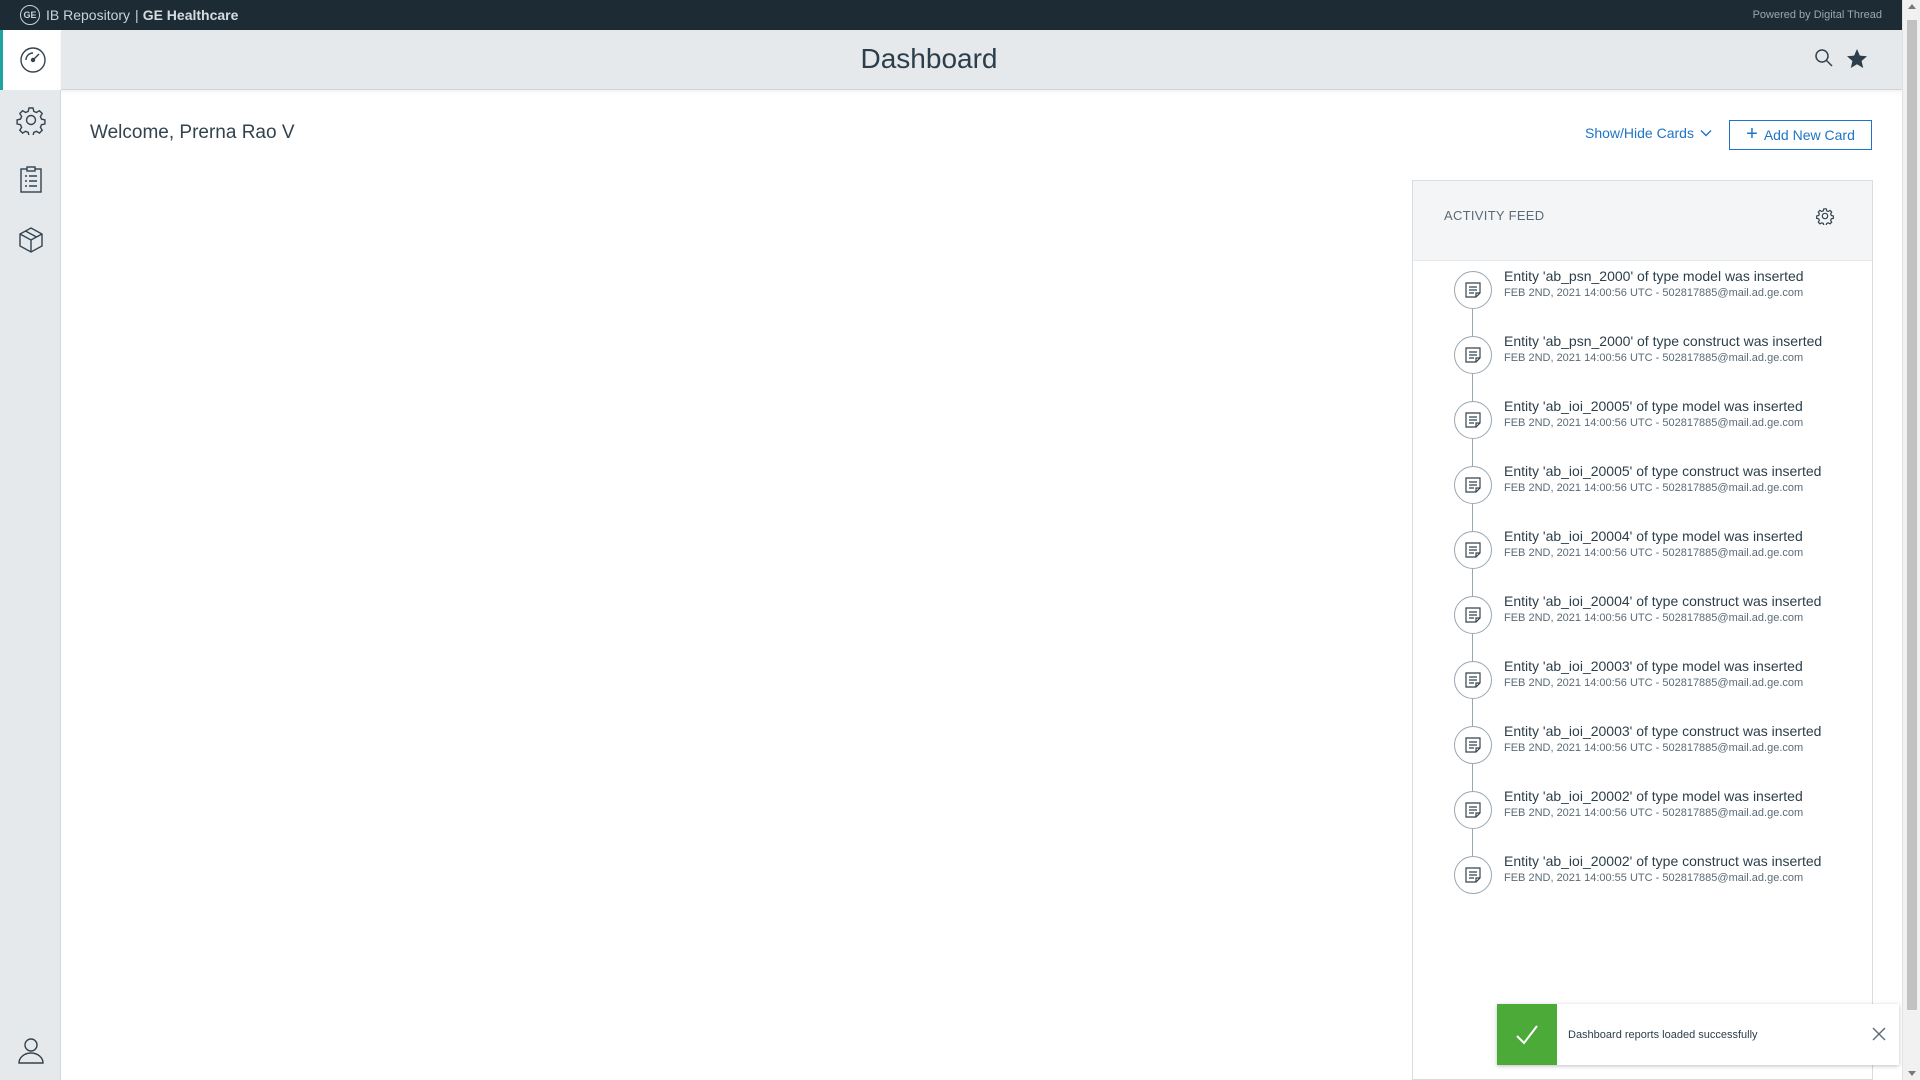 This screenshot has width=1920, height=1080. Describe the element at coordinates (1857, 61) in the screenshot. I see `star-icon` at that location.